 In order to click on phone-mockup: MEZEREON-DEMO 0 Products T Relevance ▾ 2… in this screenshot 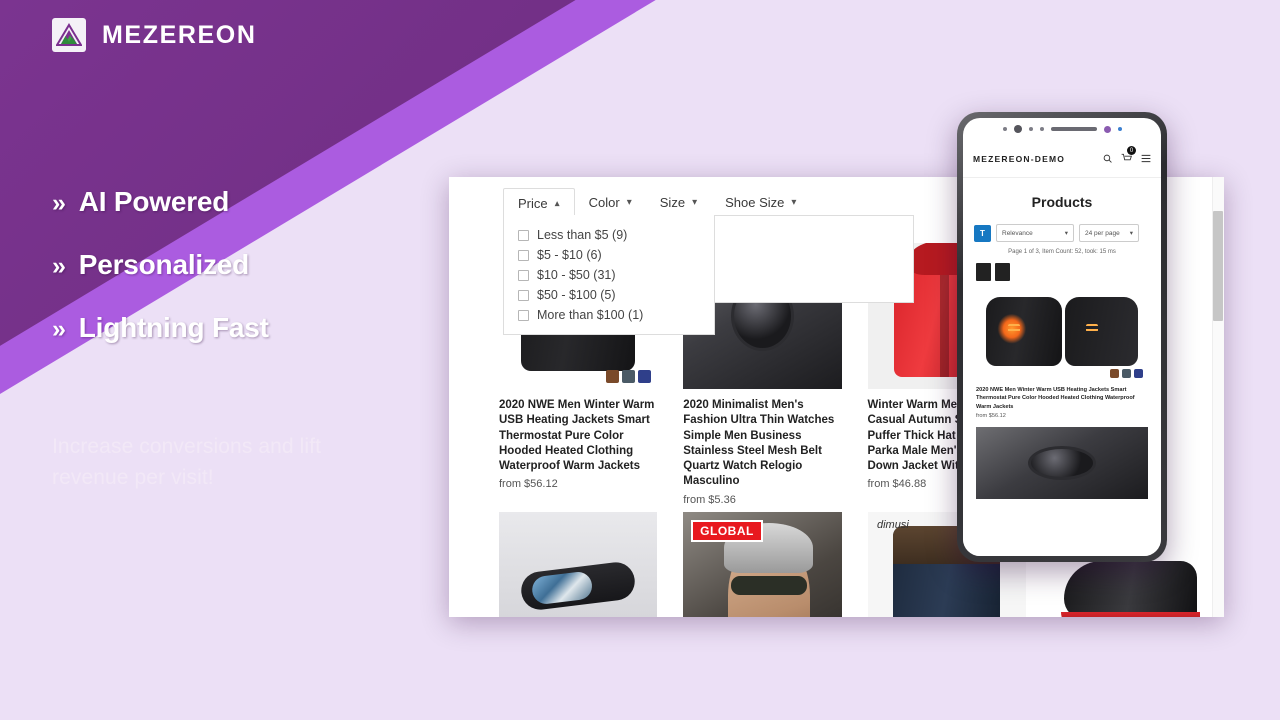, I will do `click(1062, 337)`.